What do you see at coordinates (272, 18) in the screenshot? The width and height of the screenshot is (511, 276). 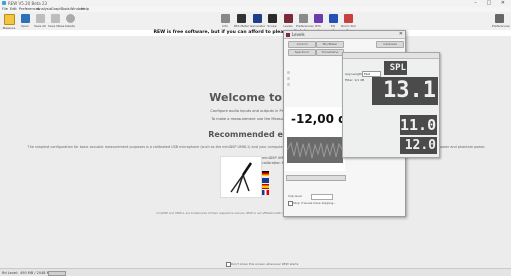 I see `scope-icon` at bounding box center [272, 18].